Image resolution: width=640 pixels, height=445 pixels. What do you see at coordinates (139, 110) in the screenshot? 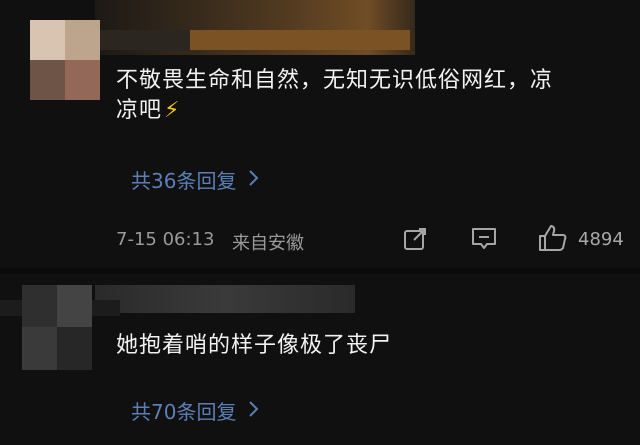
I see `comment-text-line2: 凉吧` at bounding box center [139, 110].